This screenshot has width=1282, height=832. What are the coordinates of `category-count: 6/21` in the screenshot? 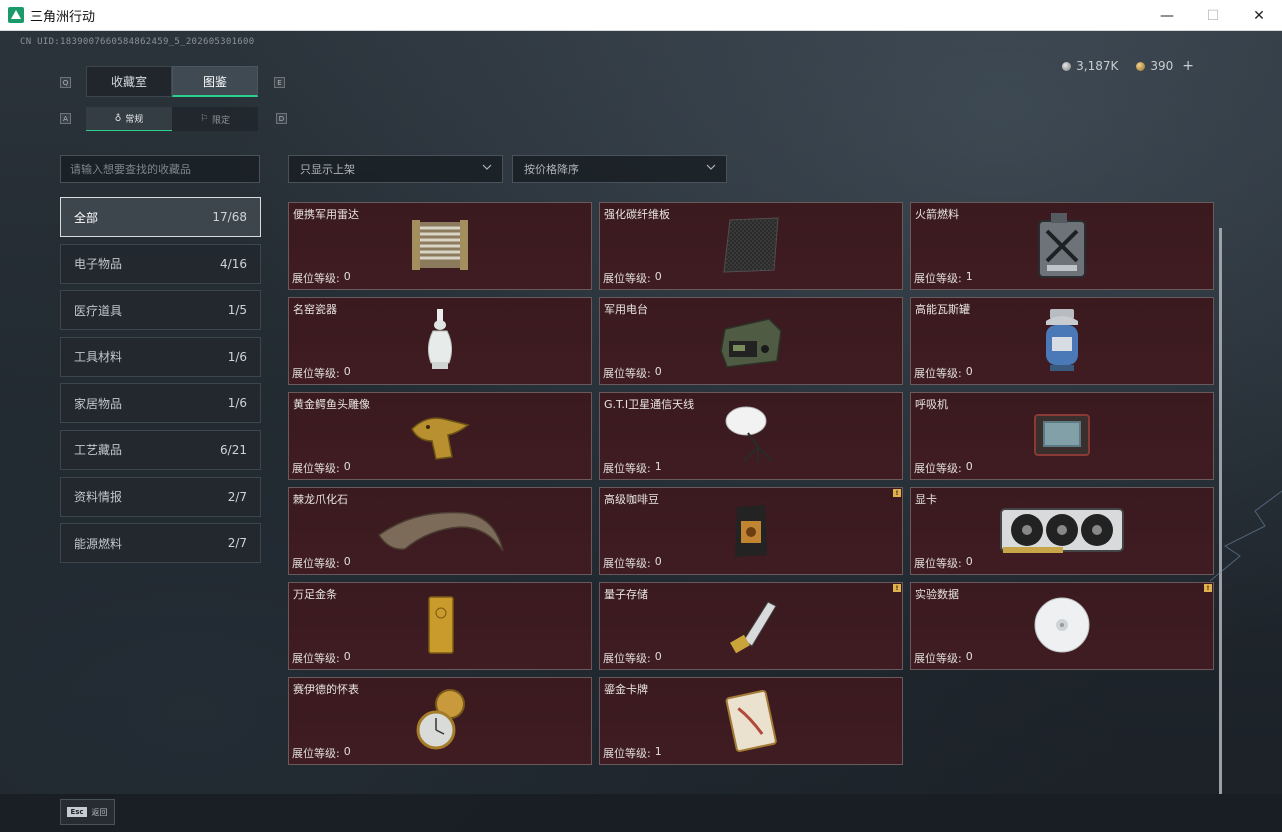 It's located at (233, 449).